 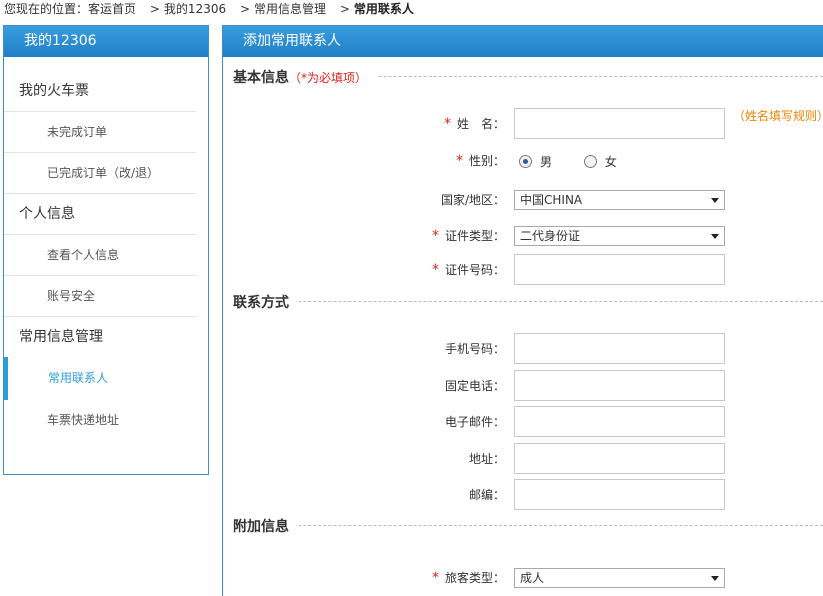 I want to click on address-input, so click(x=619, y=458).